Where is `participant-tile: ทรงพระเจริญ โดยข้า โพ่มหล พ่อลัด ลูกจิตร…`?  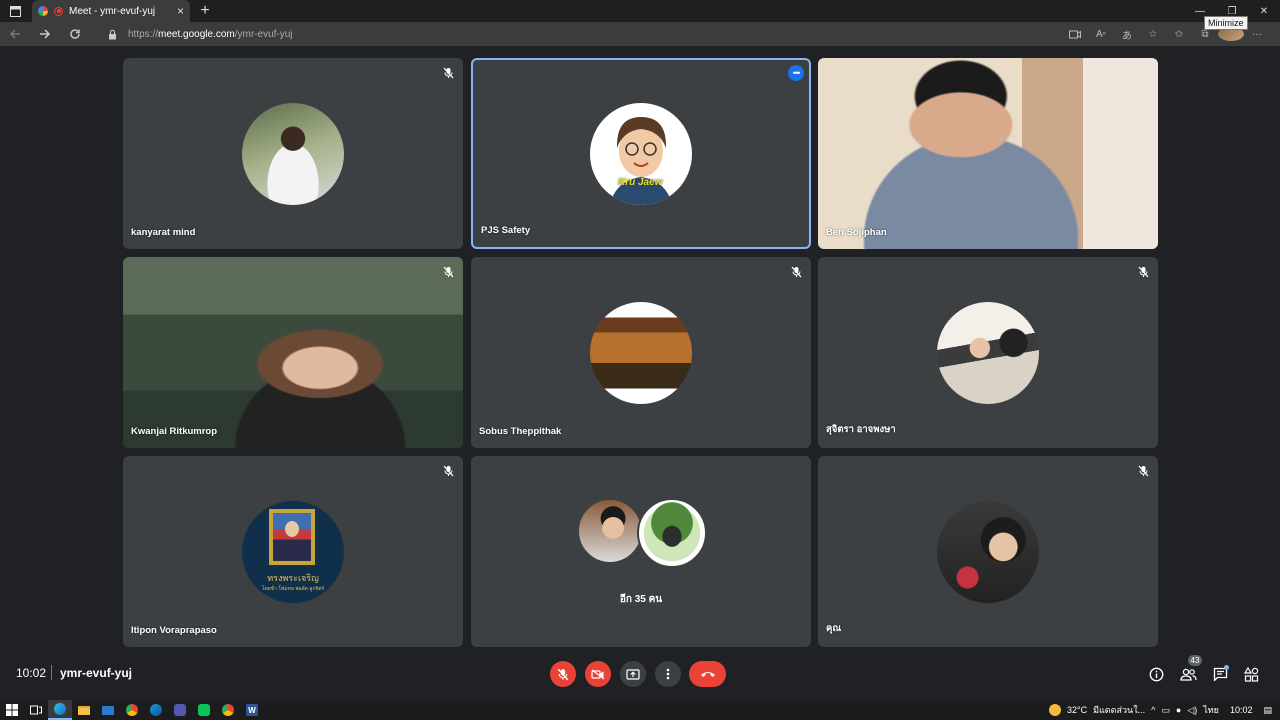 participant-tile: ทรงพระเจริญ โดยข้า โพ่มหล พ่อลัด ลูกจิตร… is located at coordinates (293, 551).